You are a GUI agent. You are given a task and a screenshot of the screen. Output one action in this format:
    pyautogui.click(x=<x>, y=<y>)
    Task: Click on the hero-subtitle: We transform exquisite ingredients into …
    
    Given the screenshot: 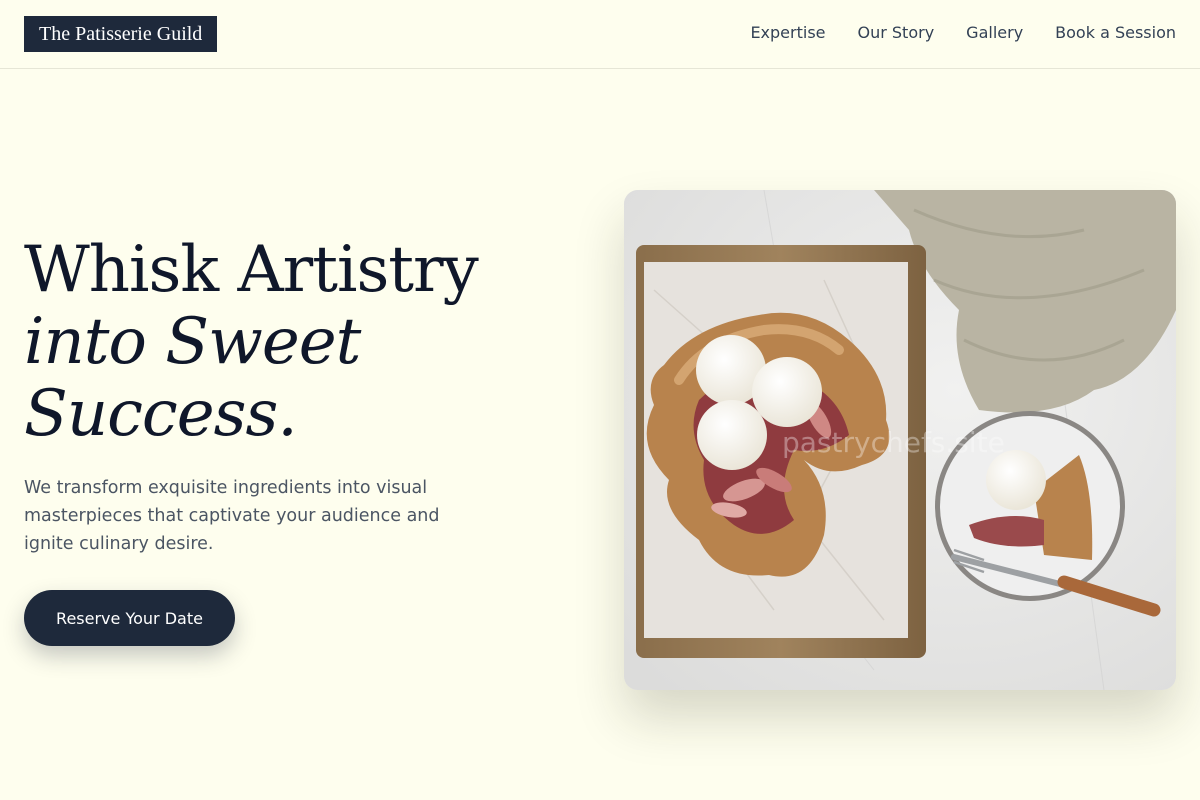 What is the action you would take?
    pyautogui.click(x=232, y=516)
    